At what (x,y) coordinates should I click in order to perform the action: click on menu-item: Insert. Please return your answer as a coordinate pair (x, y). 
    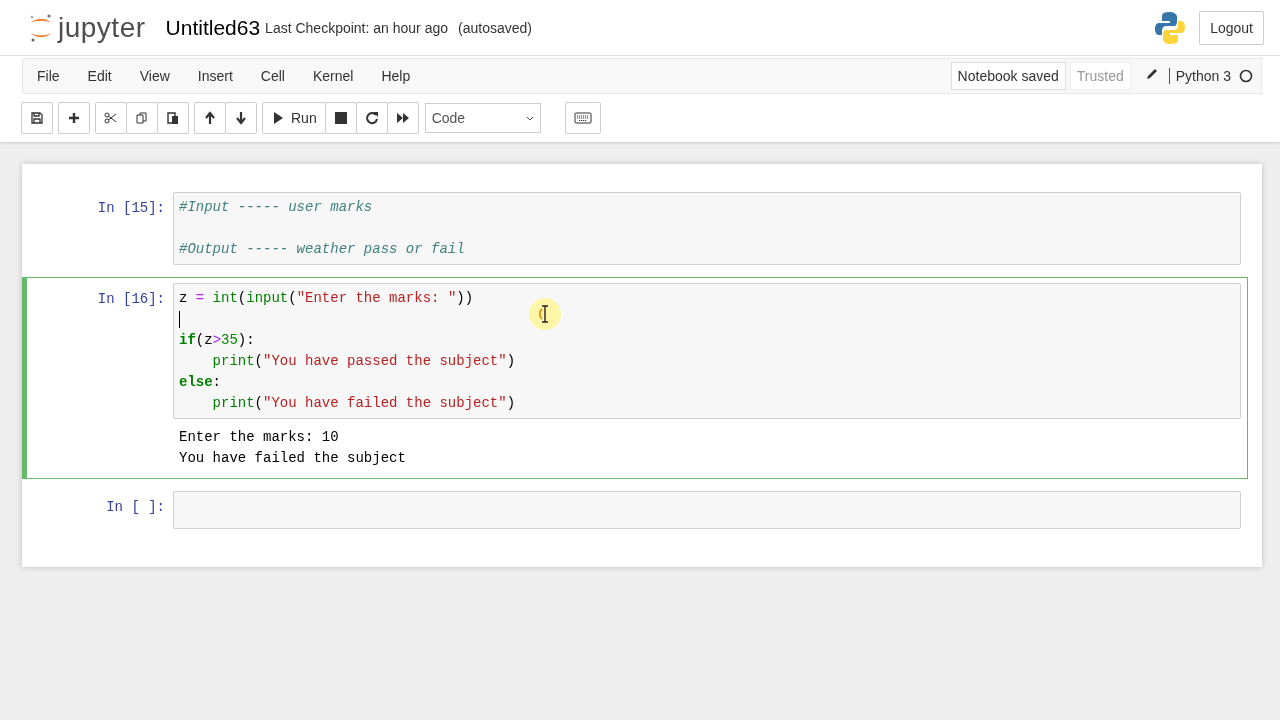
    Looking at the image, I should click on (222, 76).